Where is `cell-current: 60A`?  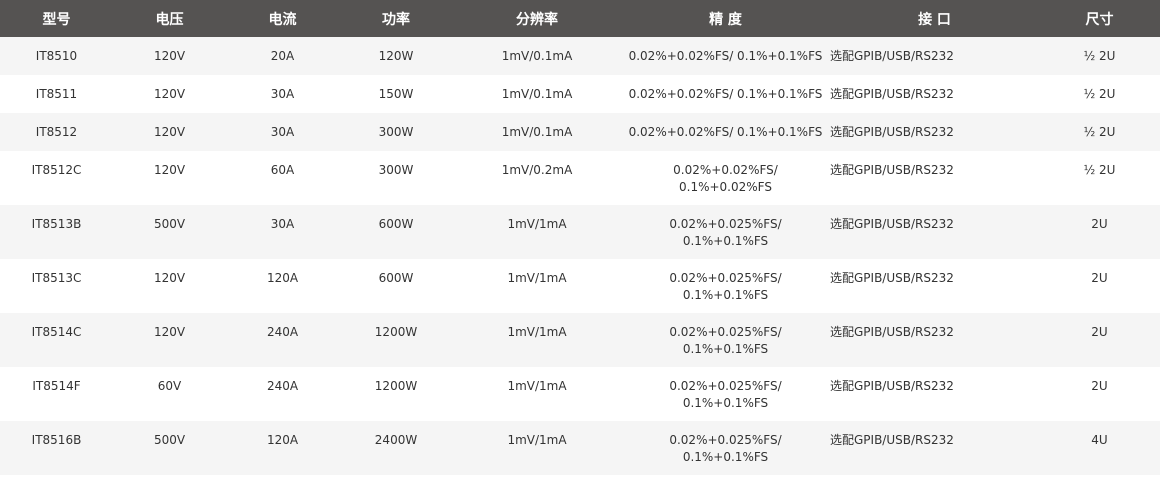
cell-current: 60A is located at coordinates (282, 170).